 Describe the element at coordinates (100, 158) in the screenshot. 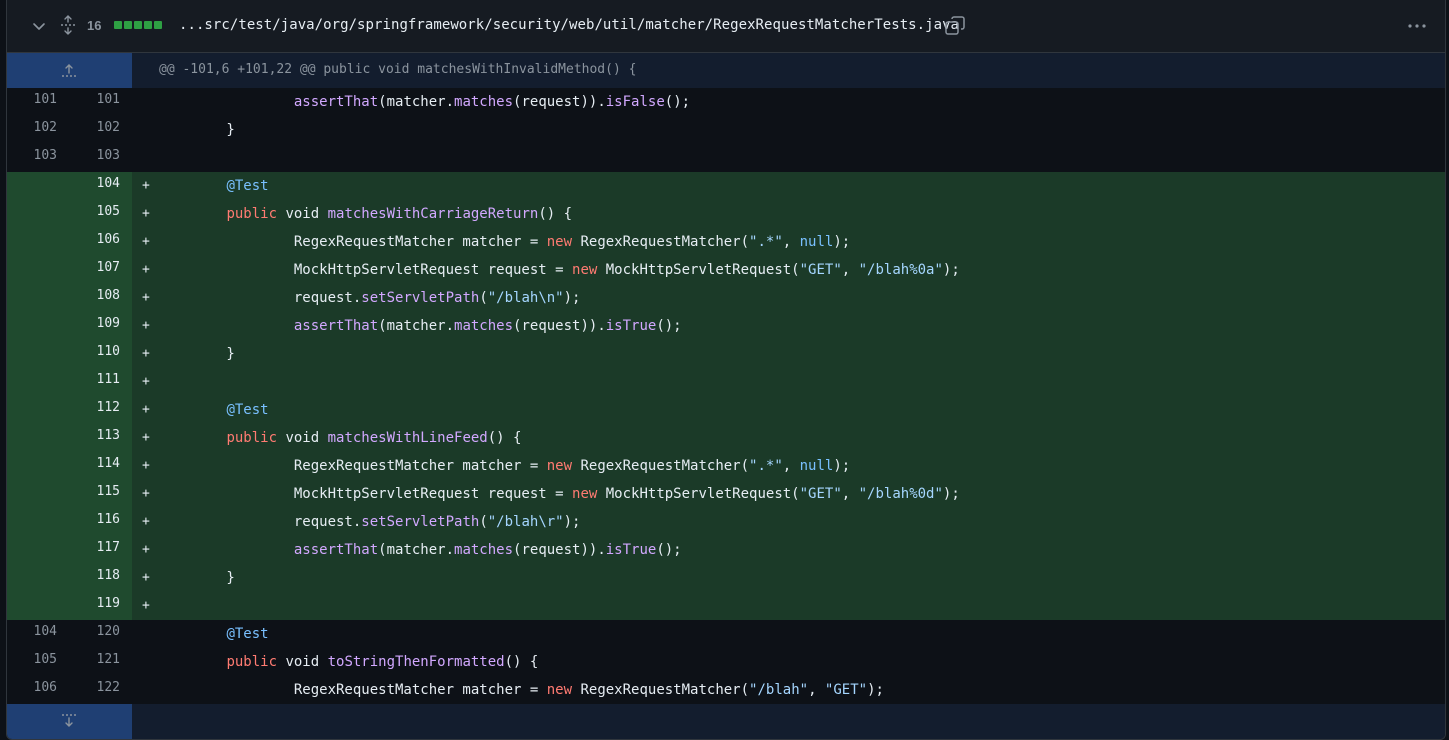

I see `new-line-number: 103` at that location.